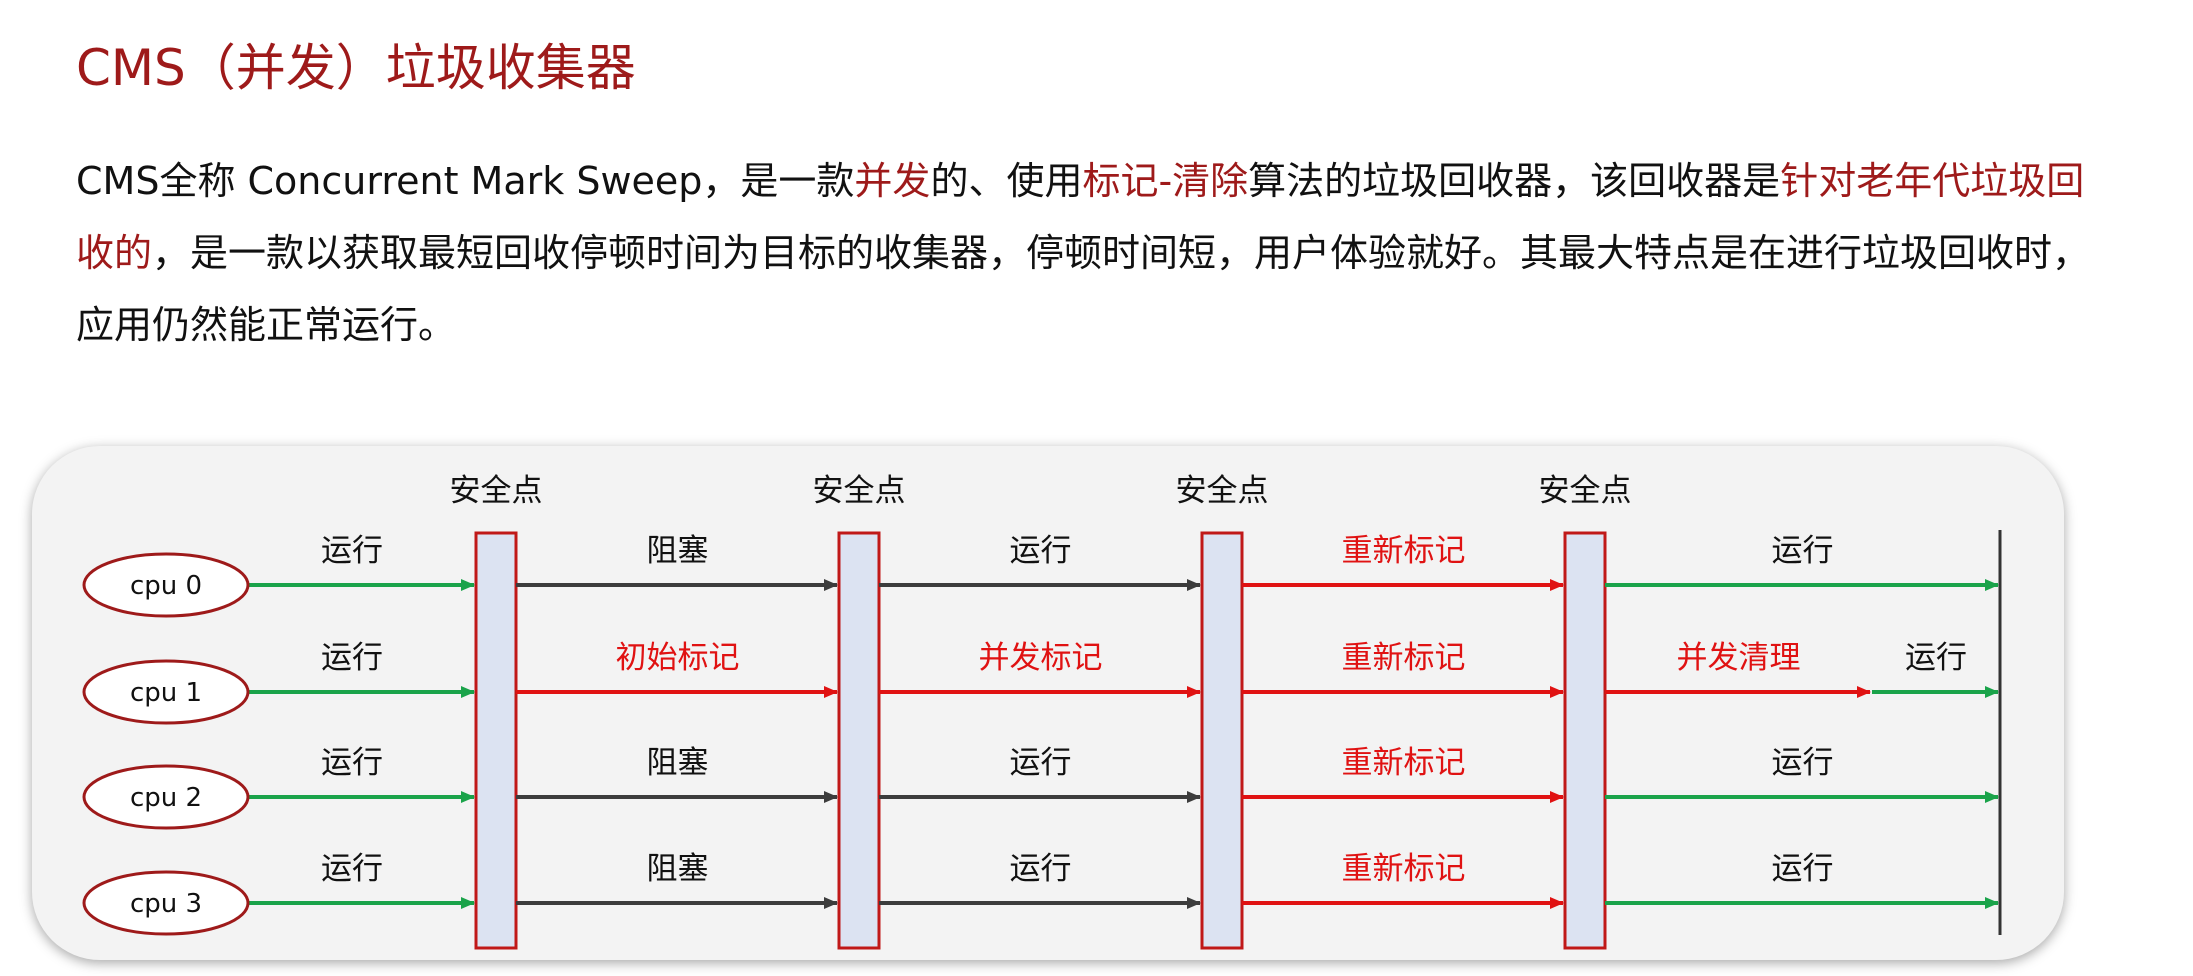 The height and width of the screenshot is (976, 2193). I want to click on cpu-label: cpu 3, so click(166, 904).